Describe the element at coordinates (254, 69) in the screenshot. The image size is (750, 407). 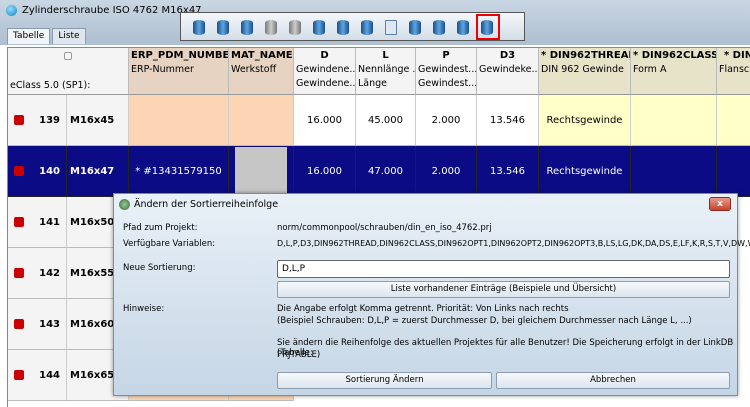
I see `column-label: Werkstoff` at that location.